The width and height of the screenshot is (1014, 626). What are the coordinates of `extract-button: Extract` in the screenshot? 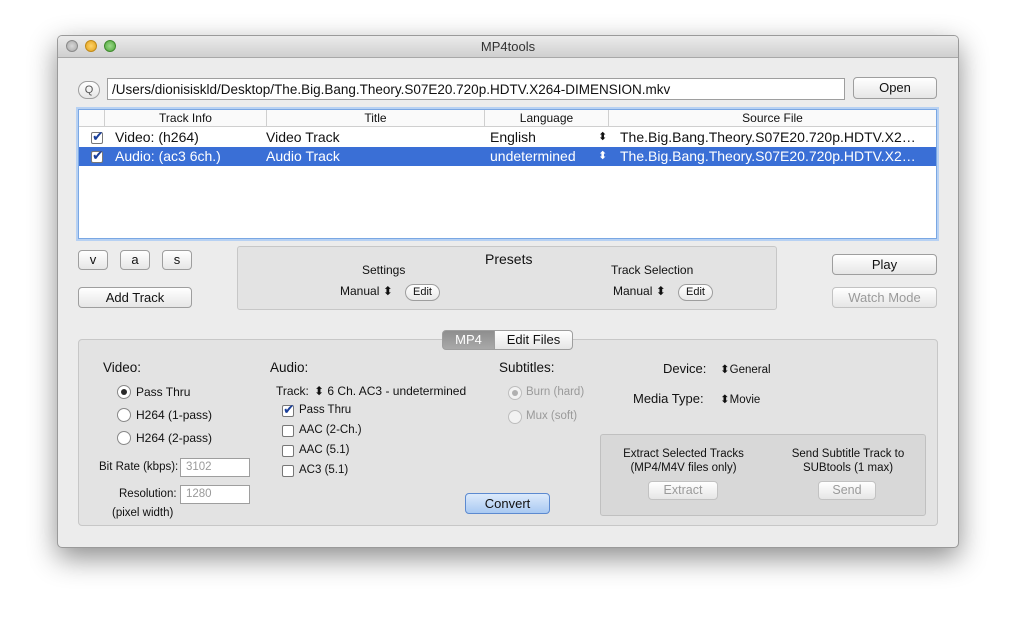 It's located at (683, 490).